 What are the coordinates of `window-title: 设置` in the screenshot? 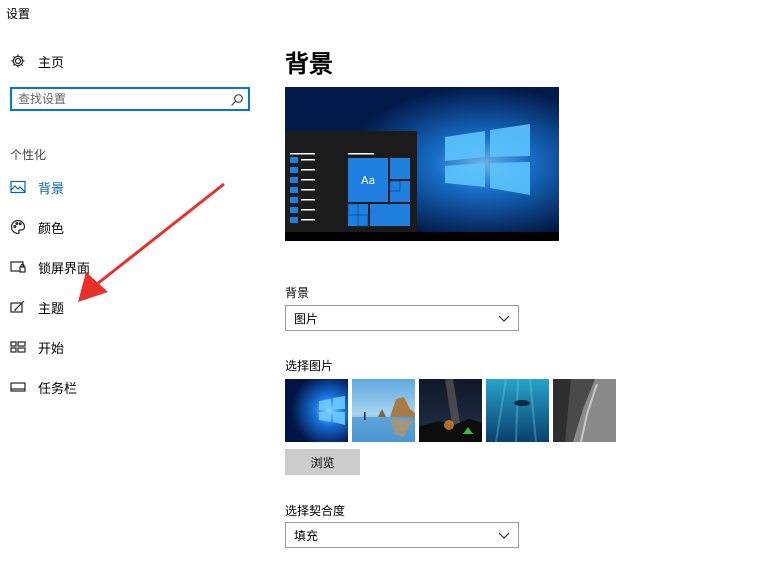 It's located at (18, 14).